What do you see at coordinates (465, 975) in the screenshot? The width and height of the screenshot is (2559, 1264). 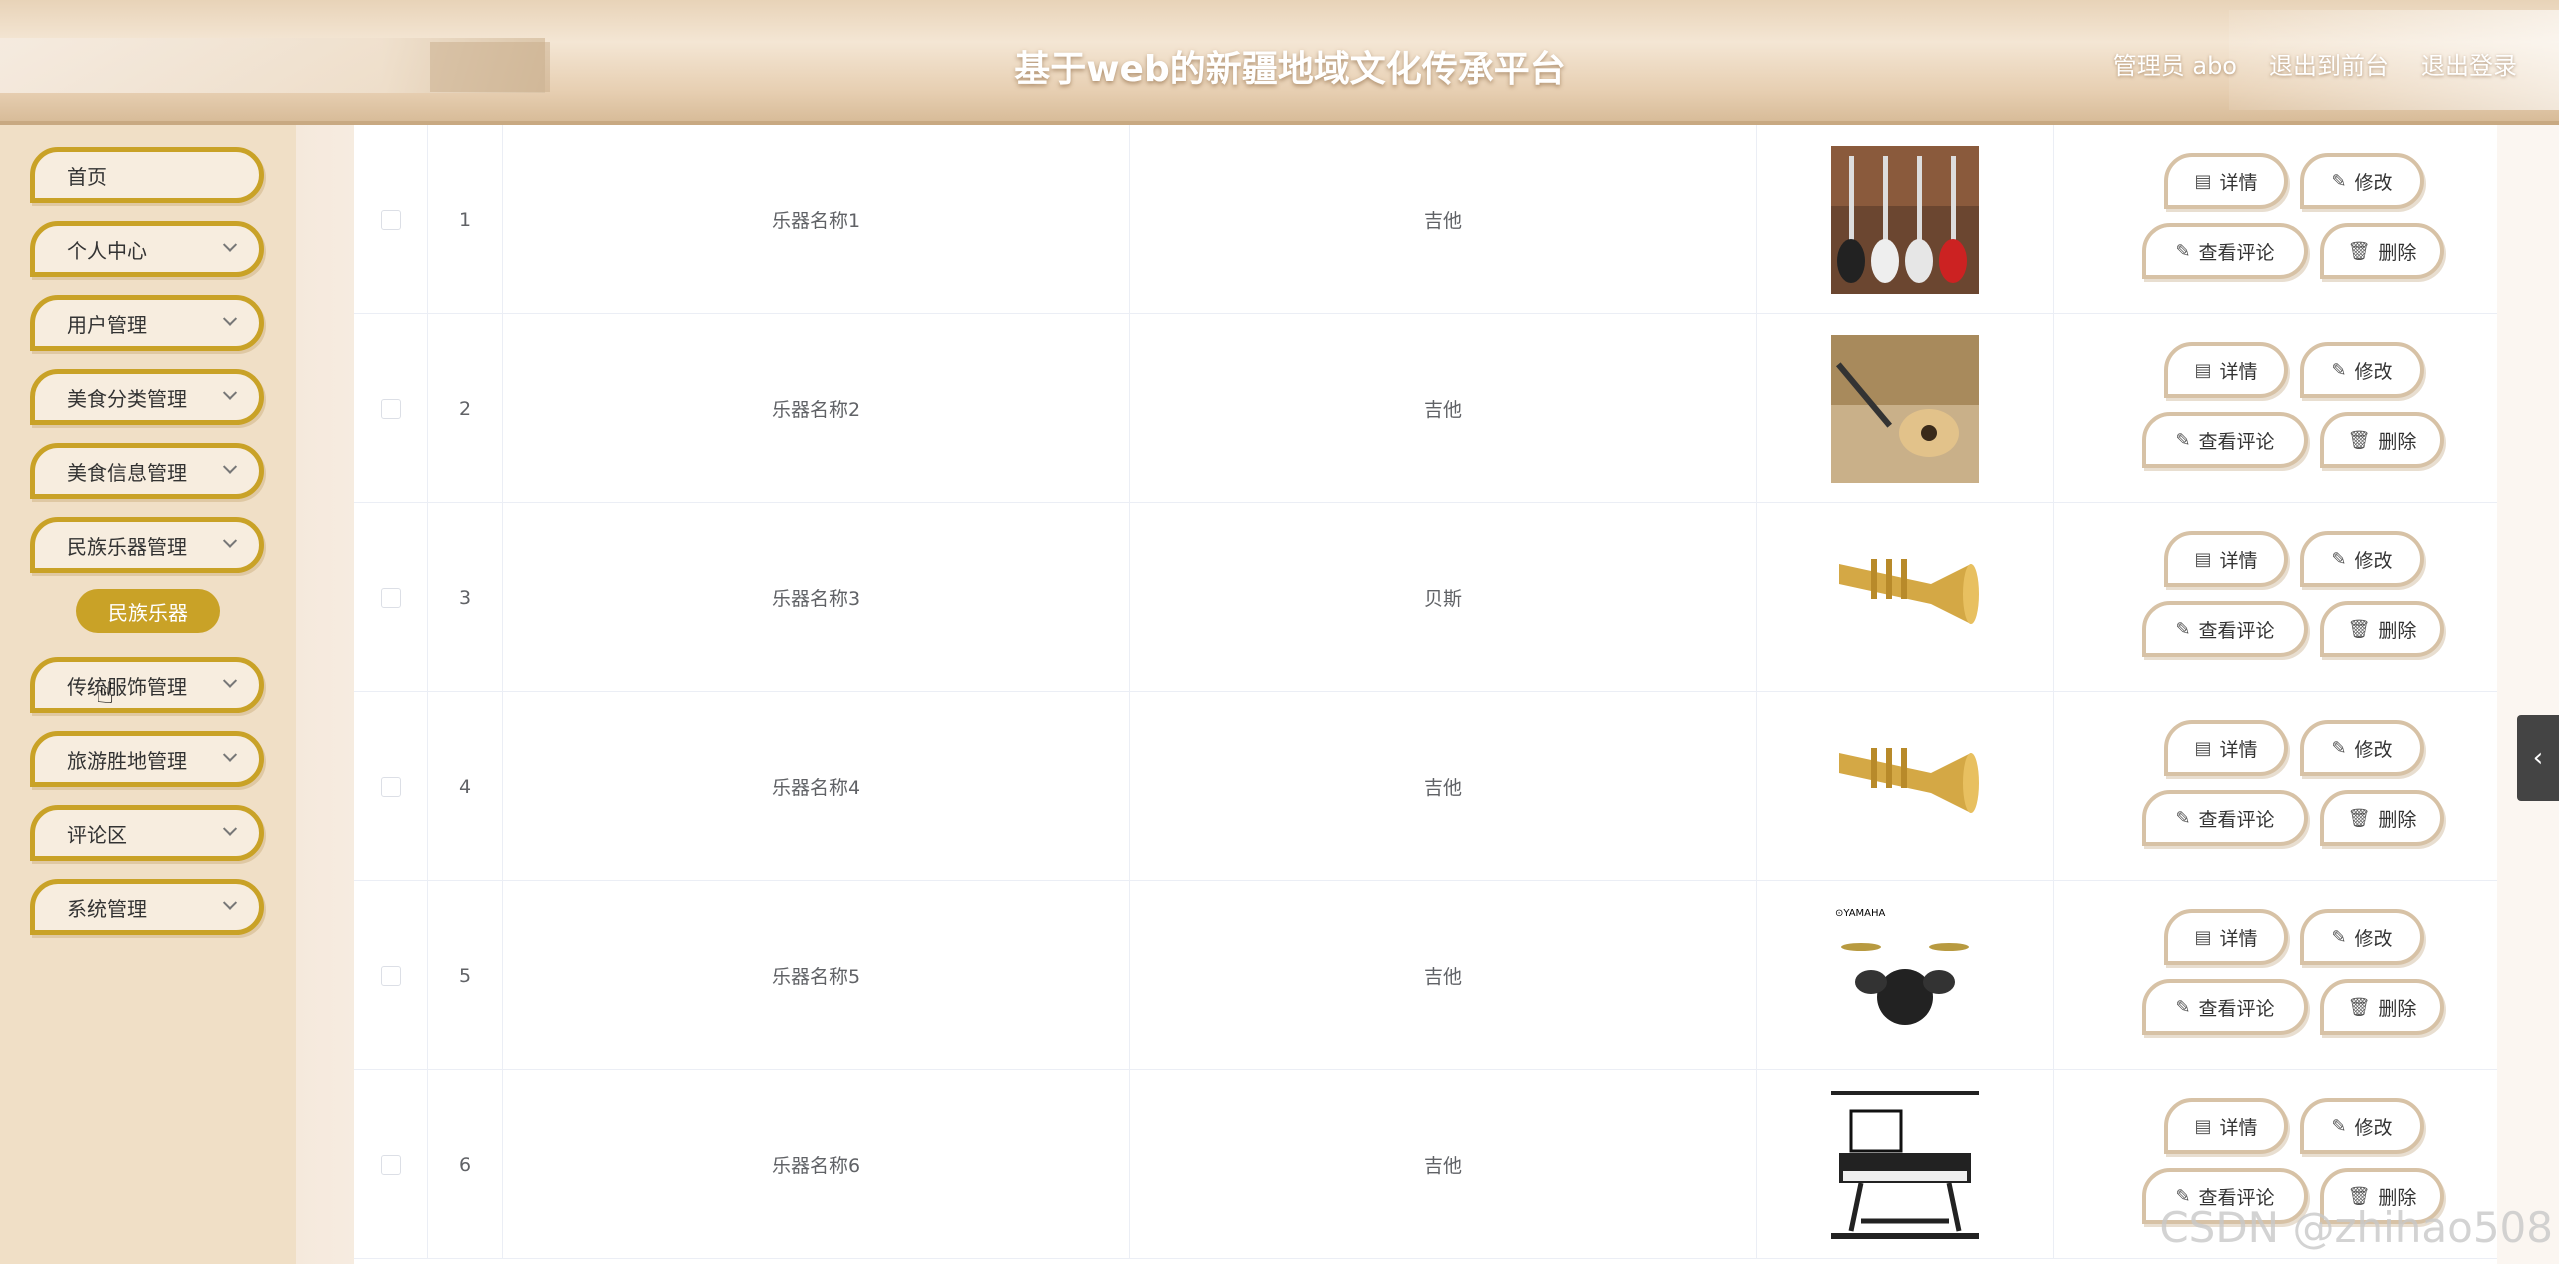 I see `row-index: 5` at bounding box center [465, 975].